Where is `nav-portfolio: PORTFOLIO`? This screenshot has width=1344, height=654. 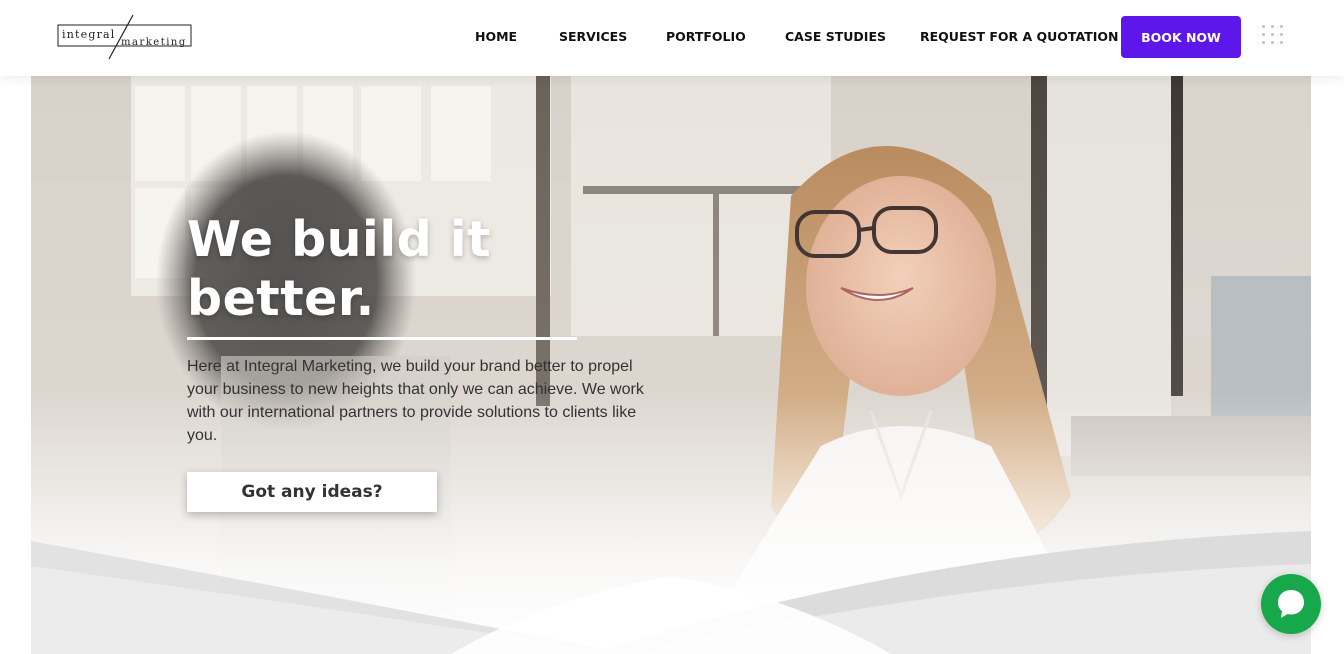 nav-portfolio: PORTFOLIO is located at coordinates (706, 36).